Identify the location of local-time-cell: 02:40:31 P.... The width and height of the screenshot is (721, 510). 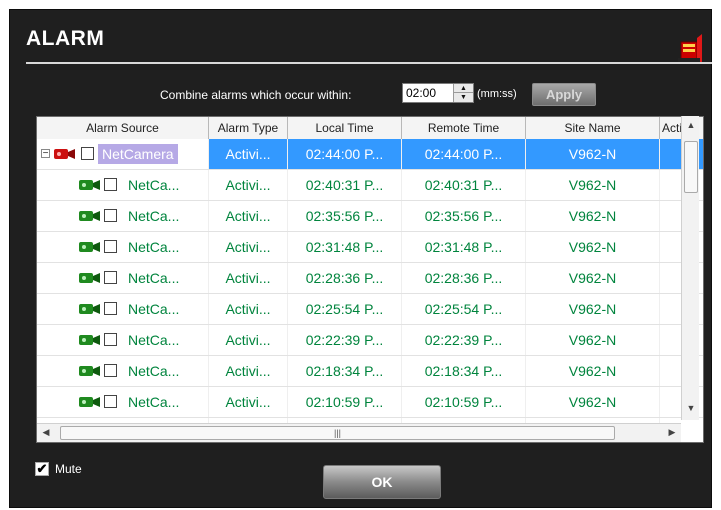
(345, 185).